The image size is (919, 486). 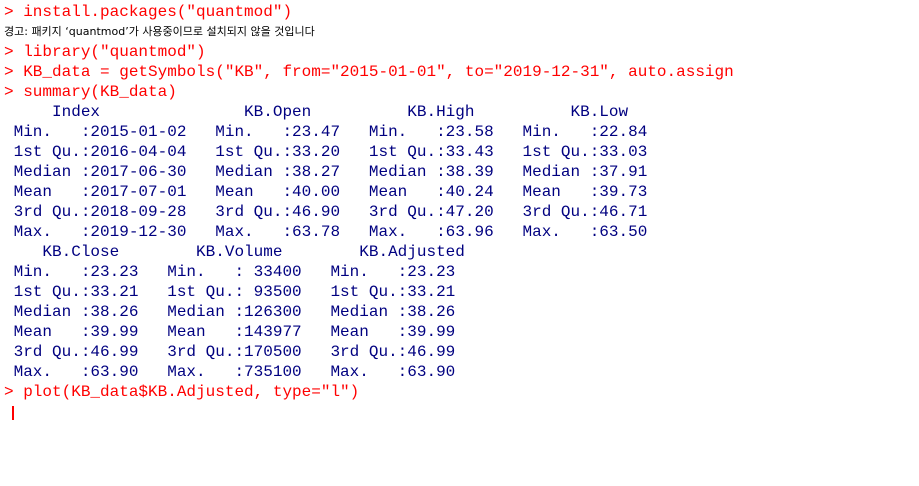 I want to click on console-output-line: Mean :39.99 Mean :143977 Mean :39.99, so click(x=239, y=332).